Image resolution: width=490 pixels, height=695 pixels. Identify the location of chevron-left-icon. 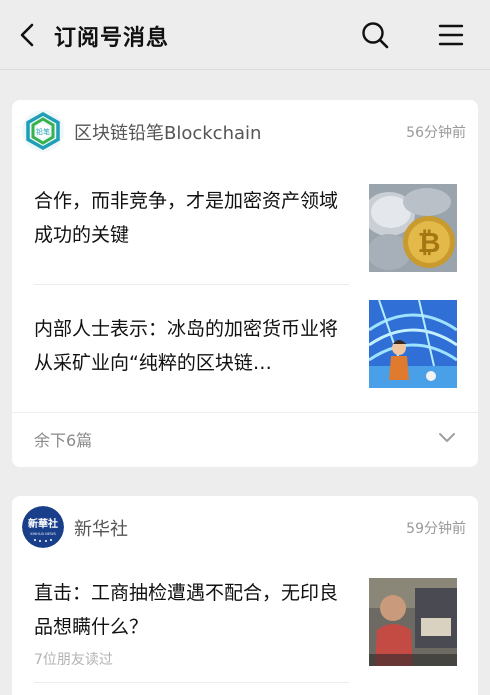
(27, 35).